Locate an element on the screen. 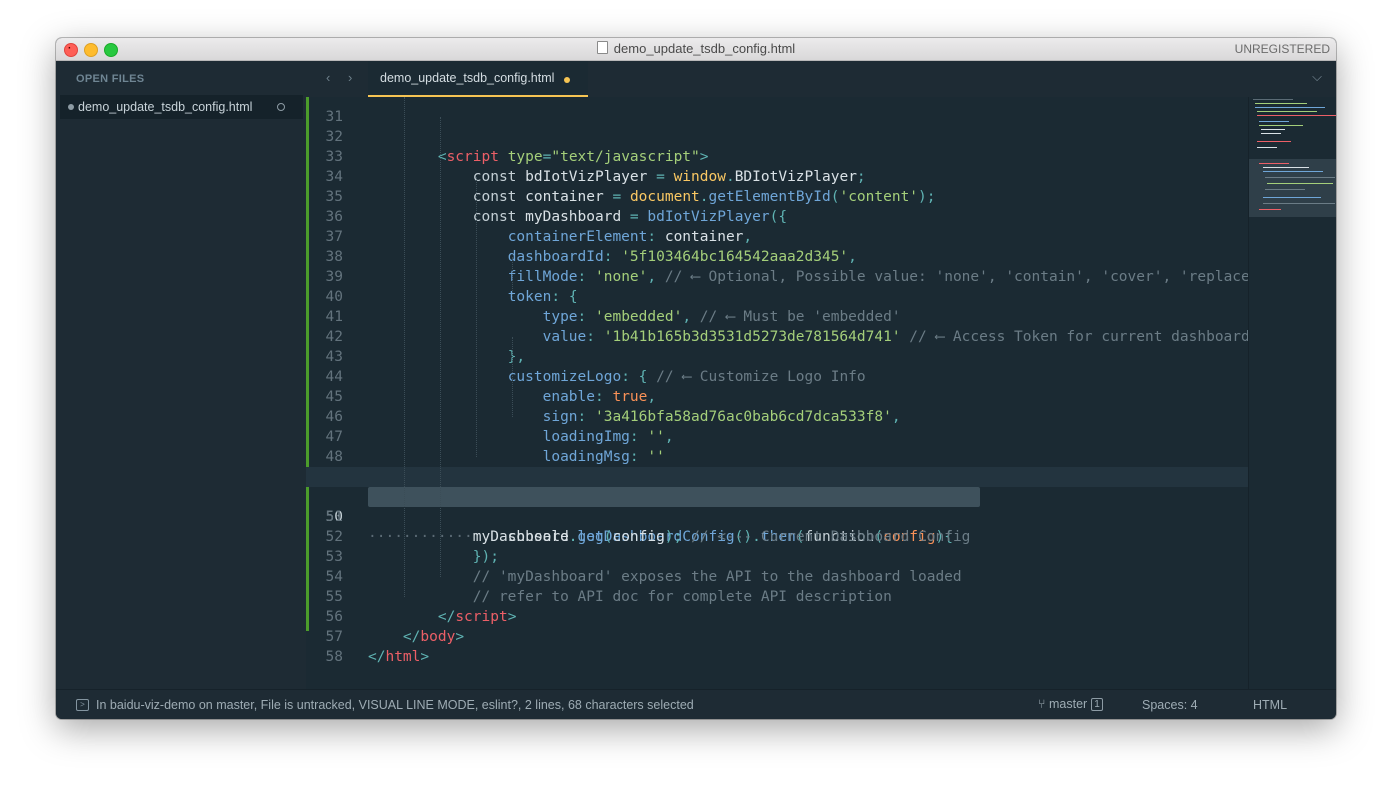  code-line: 31 is located at coordinates (777, 111).